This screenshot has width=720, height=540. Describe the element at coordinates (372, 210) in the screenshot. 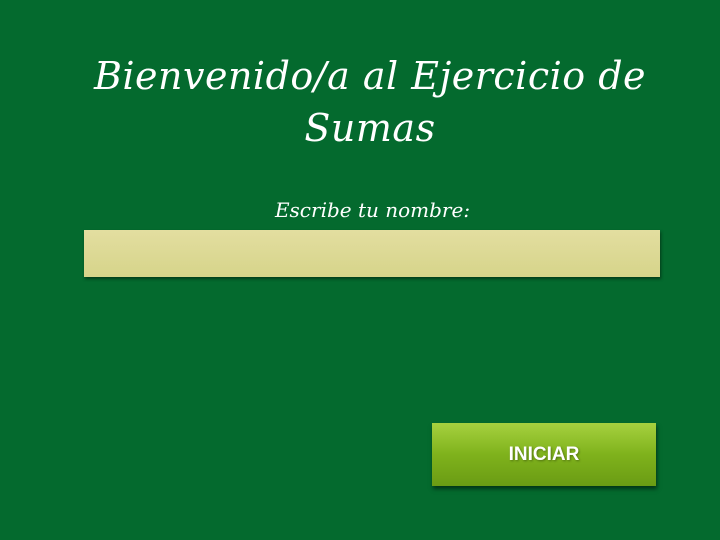

I see `name-prompt-label: Escribe tu nombre:` at that location.